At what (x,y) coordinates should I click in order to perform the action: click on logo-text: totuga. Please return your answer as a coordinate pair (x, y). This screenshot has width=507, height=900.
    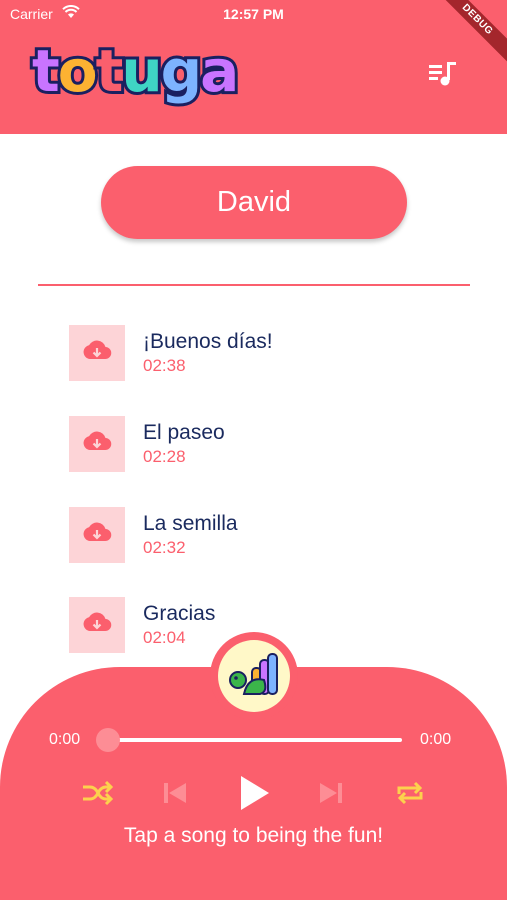
    Looking at the image, I should click on (135, 71).